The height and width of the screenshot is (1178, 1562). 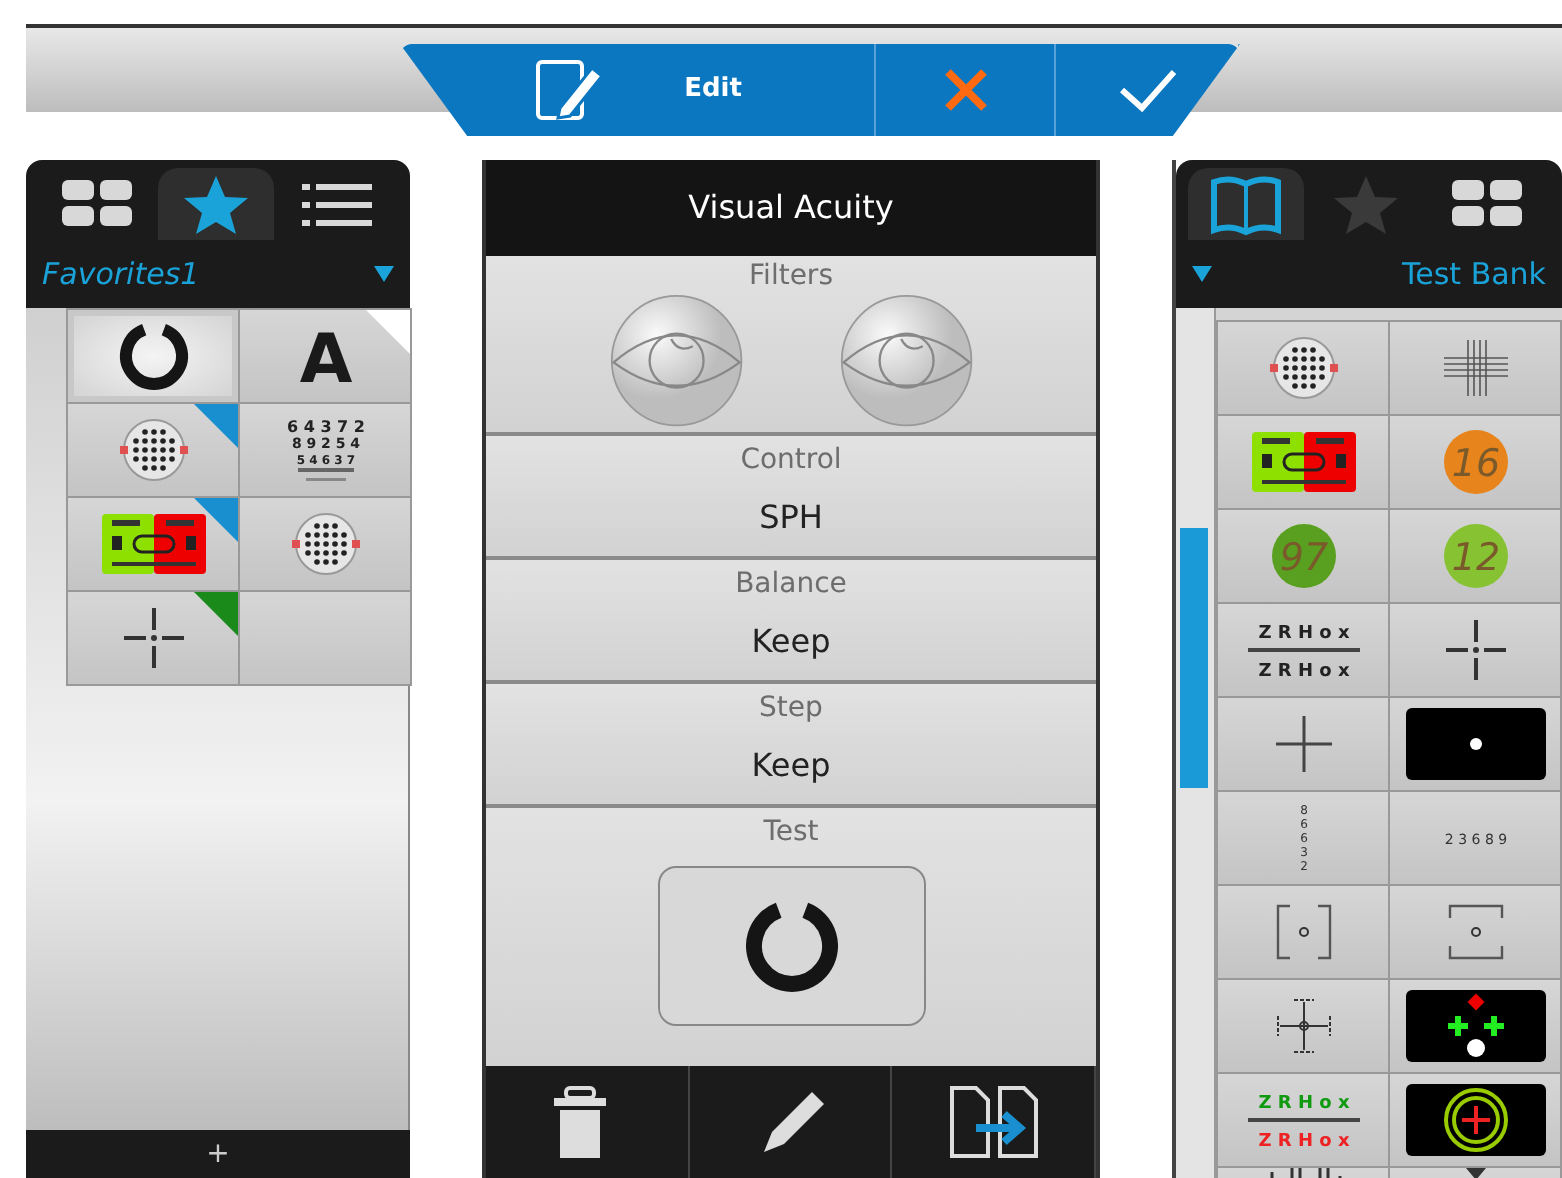 I want to click on ring-icon, so click(x=791, y=946).